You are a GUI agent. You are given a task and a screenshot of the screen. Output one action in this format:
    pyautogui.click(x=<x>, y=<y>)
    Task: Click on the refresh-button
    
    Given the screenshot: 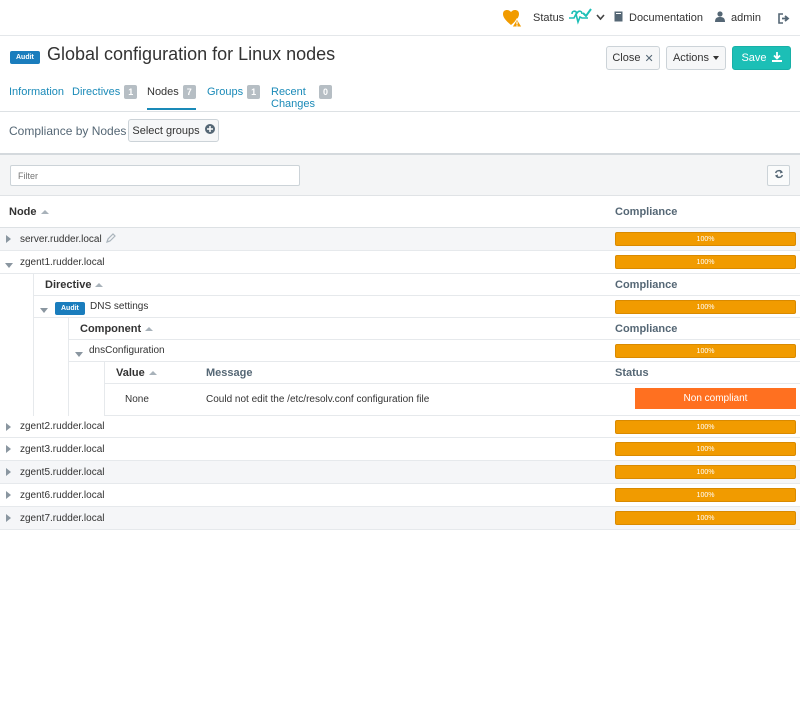 What is the action you would take?
    pyautogui.click(x=778, y=175)
    